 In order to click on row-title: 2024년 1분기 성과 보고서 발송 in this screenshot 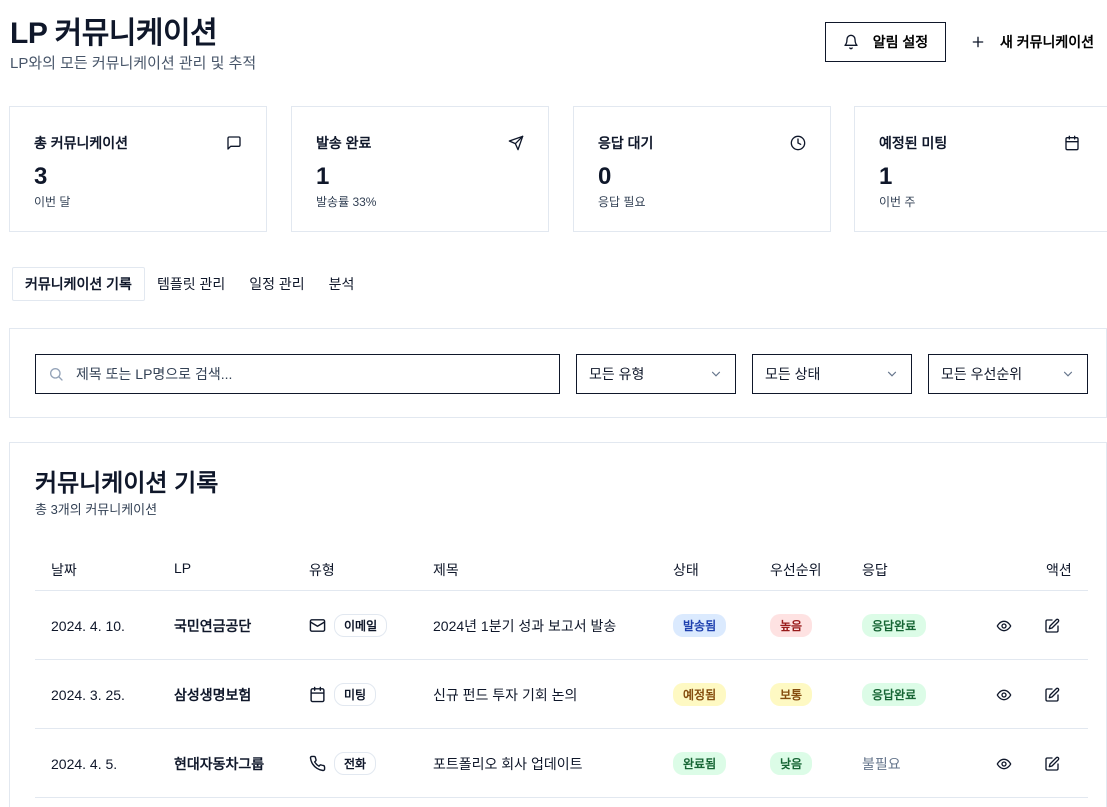, I will do `click(525, 625)`.